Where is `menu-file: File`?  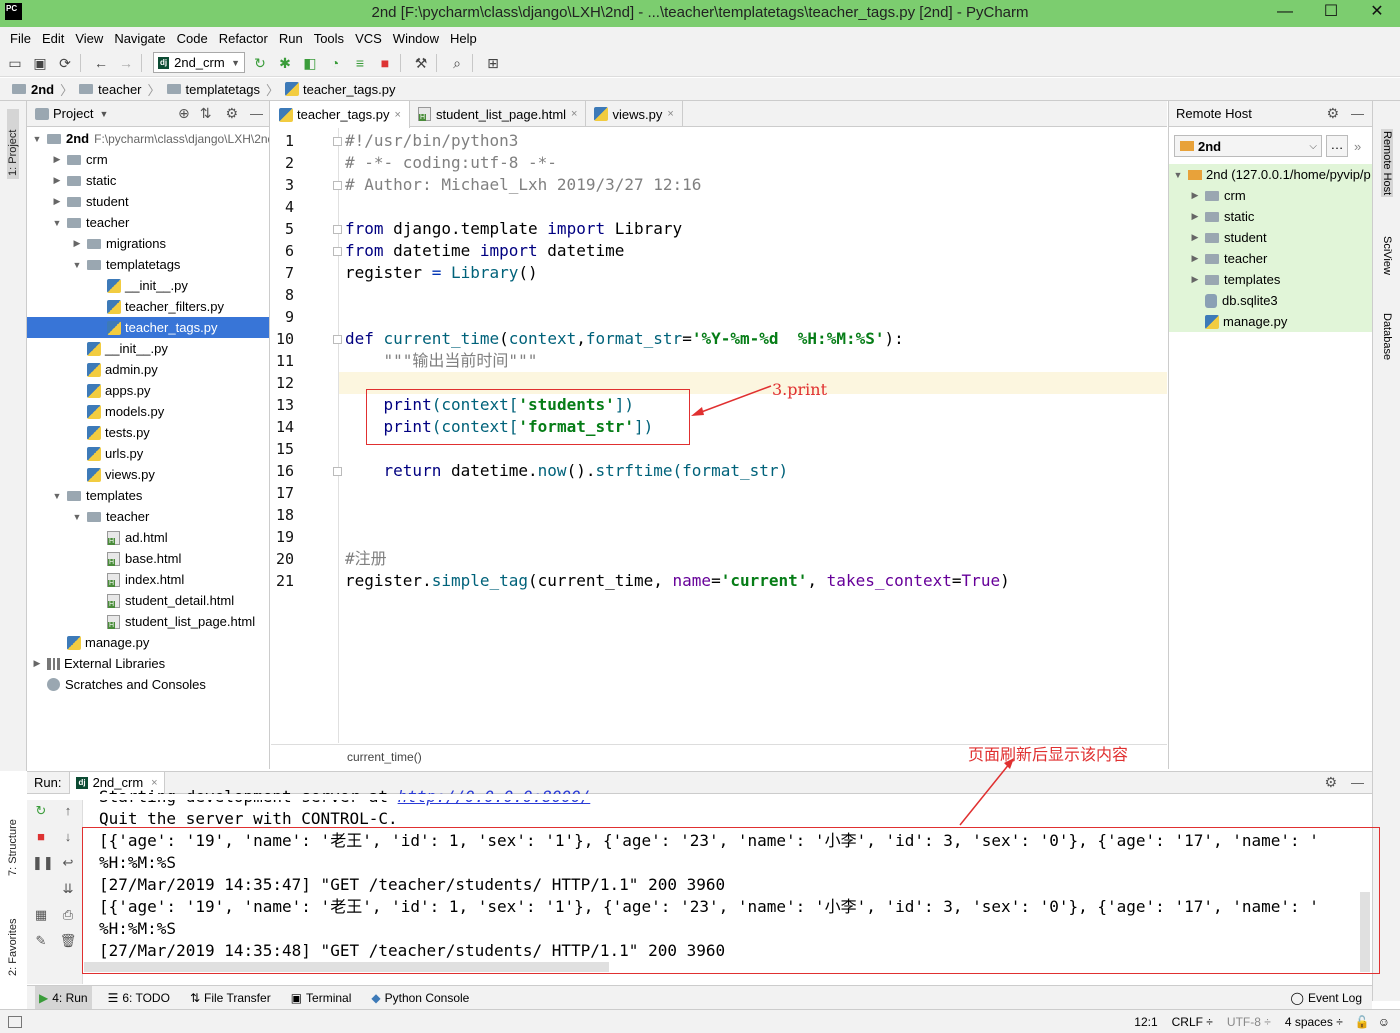 menu-file: File is located at coordinates (20, 38).